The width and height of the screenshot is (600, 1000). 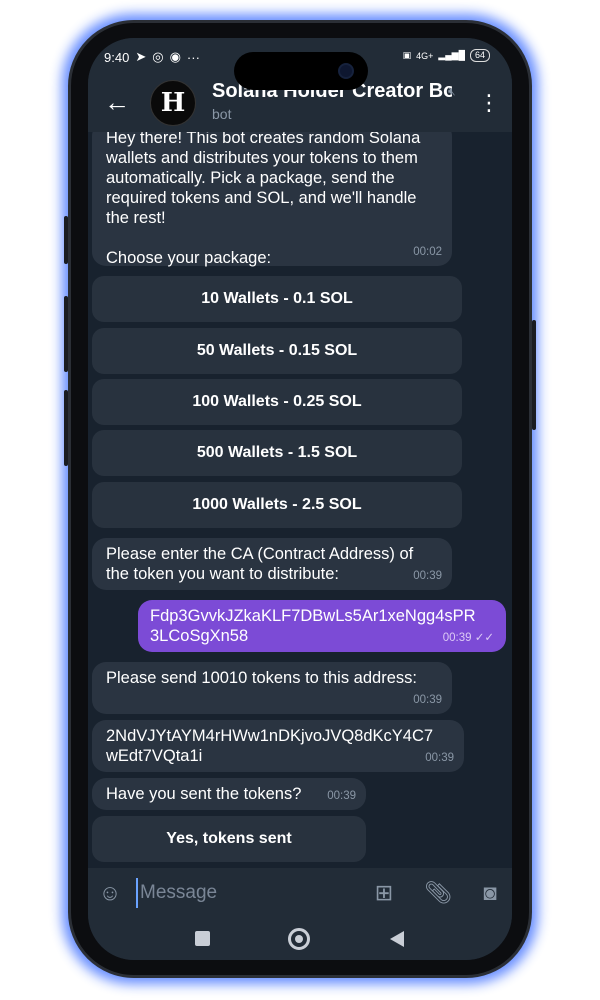 I want to click on package-button-50: 50 Wallets - 0.15 SOL, so click(x=277, y=351).